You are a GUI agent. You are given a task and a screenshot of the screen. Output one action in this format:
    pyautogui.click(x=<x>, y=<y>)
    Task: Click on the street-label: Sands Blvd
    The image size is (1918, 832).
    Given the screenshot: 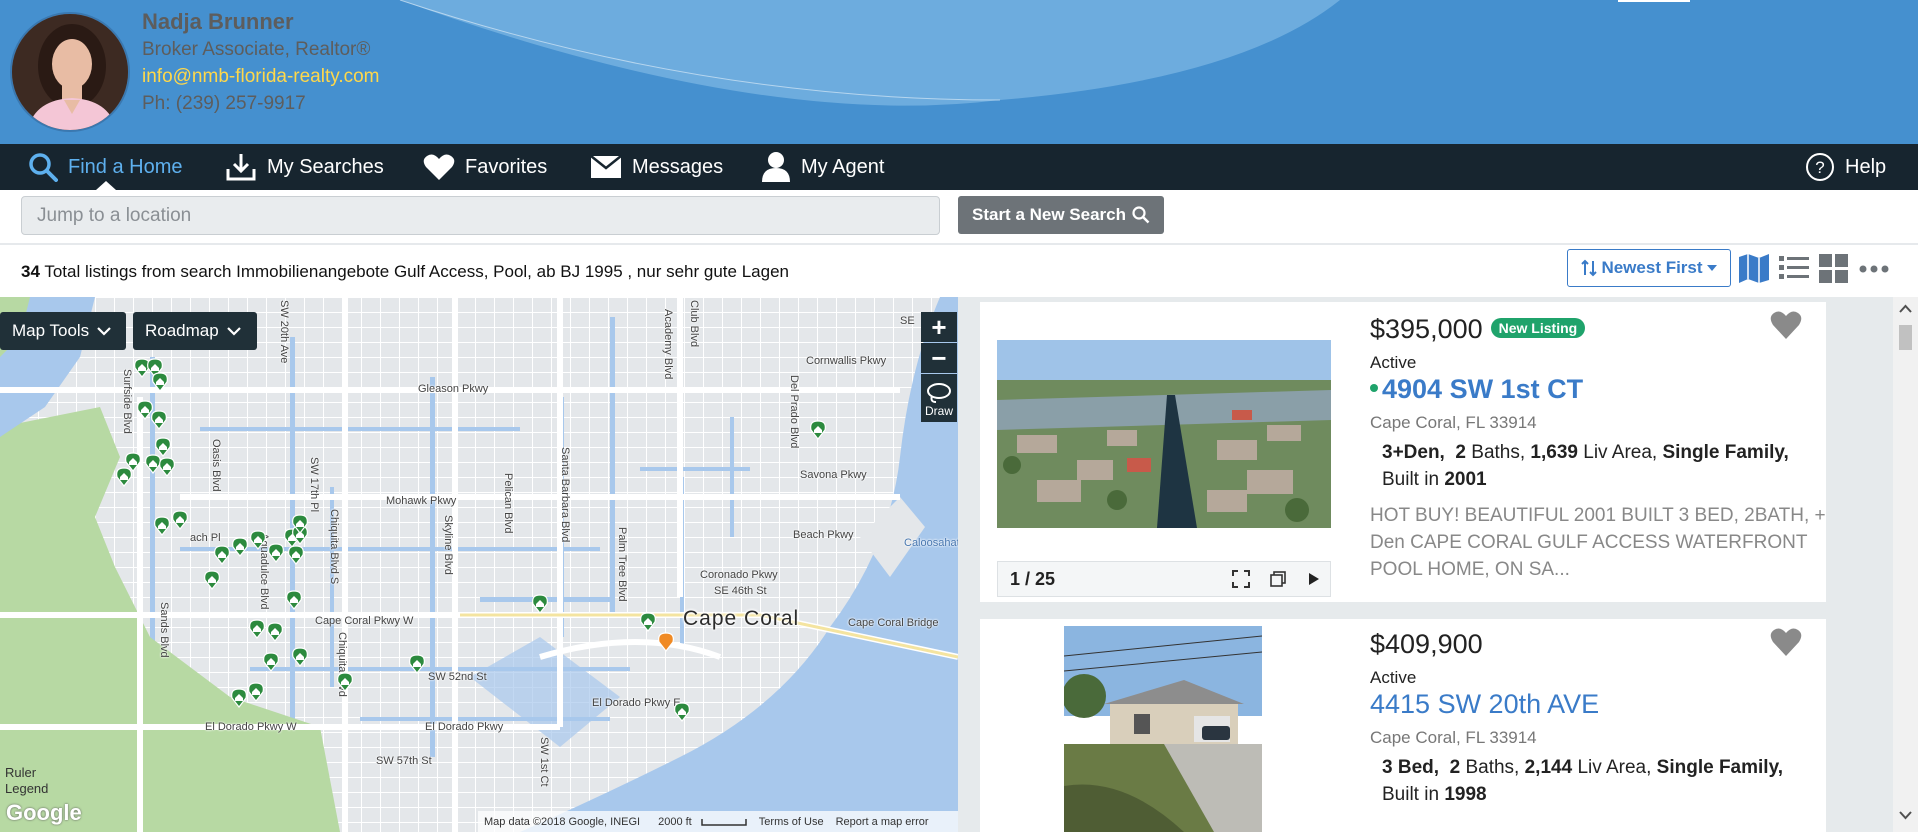 What is the action you would take?
    pyautogui.click(x=164, y=630)
    